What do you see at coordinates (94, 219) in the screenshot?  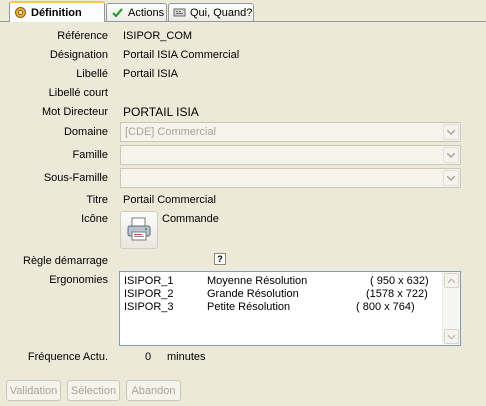 I see `icone-label: Icône` at bounding box center [94, 219].